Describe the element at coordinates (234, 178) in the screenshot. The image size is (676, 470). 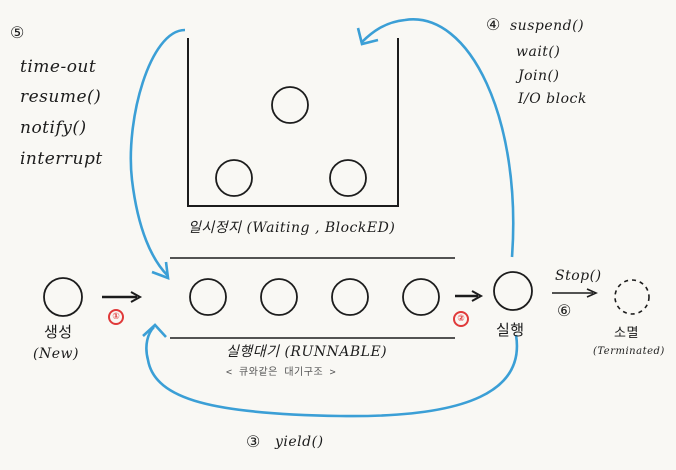
I see `waiting-thread-left` at that location.